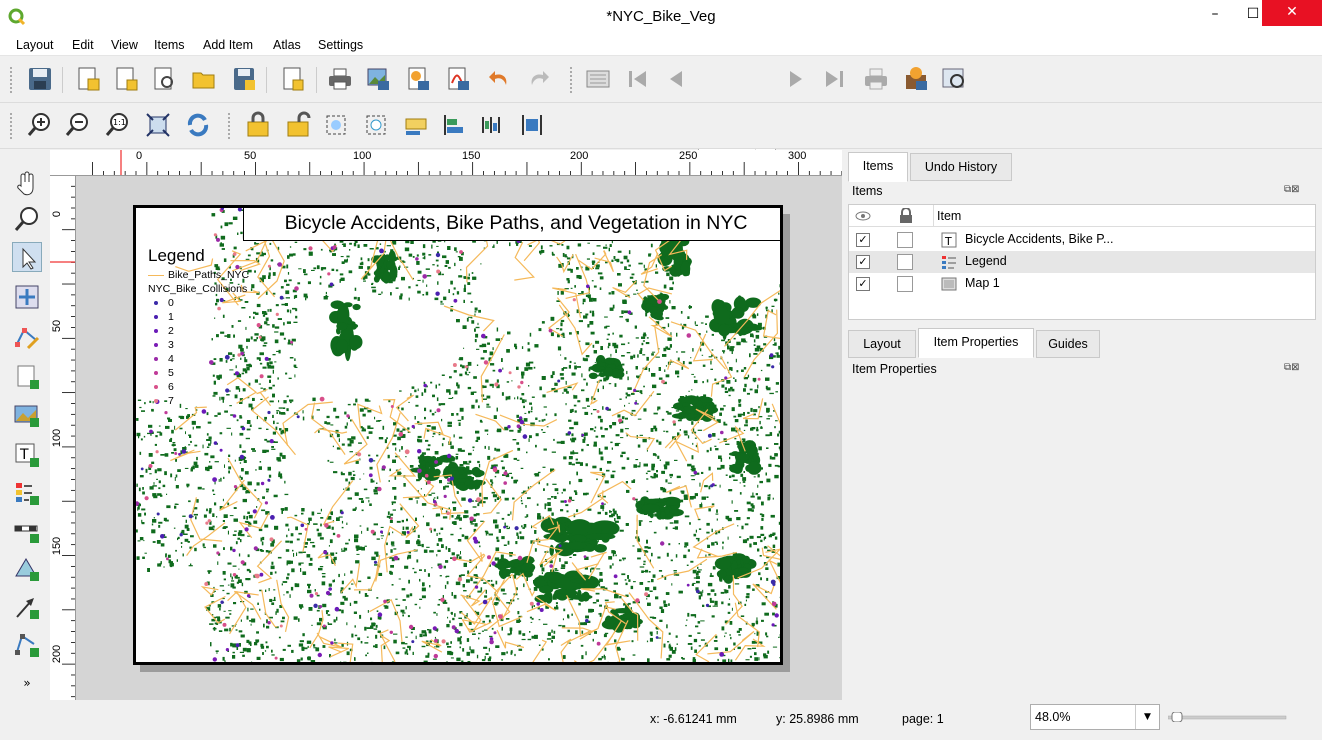 The height and width of the screenshot is (740, 1322). Describe the element at coordinates (376, 125) in the screenshot. I see `ungroup-items-icon` at that location.